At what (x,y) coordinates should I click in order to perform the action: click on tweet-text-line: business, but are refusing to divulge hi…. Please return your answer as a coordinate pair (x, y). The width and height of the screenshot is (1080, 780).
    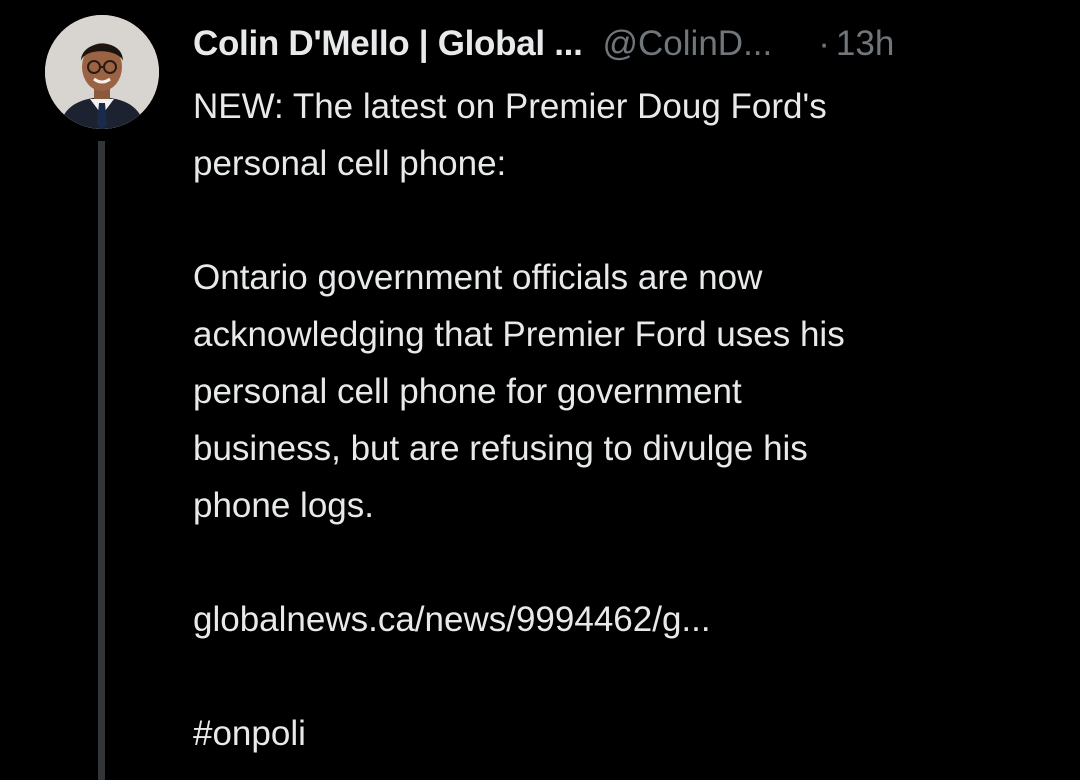
    Looking at the image, I should click on (500, 448).